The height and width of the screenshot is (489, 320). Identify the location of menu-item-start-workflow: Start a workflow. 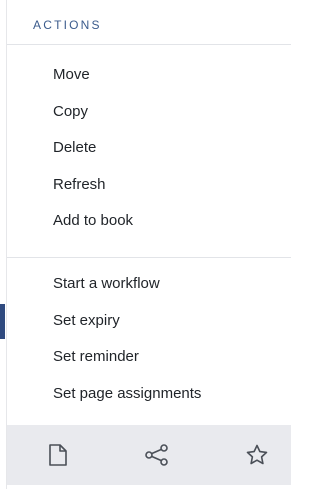
(149, 284).